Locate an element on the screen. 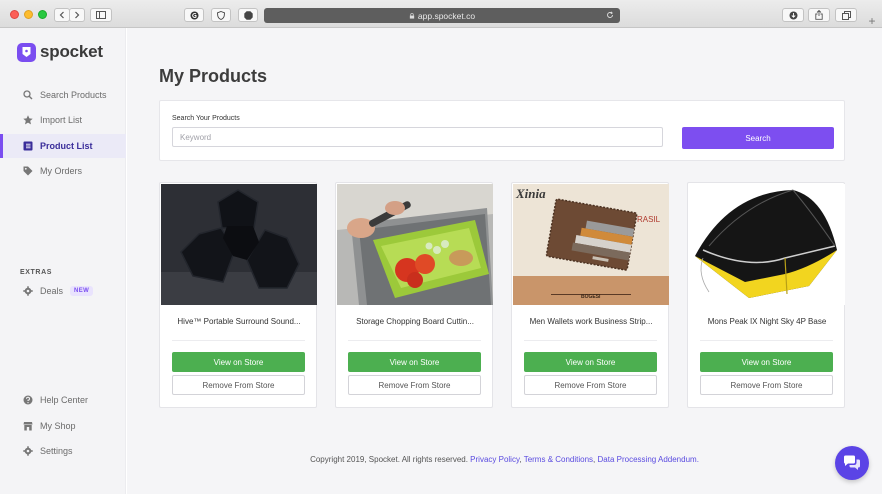  address-bar: app.spocket.co is located at coordinates (442, 15).